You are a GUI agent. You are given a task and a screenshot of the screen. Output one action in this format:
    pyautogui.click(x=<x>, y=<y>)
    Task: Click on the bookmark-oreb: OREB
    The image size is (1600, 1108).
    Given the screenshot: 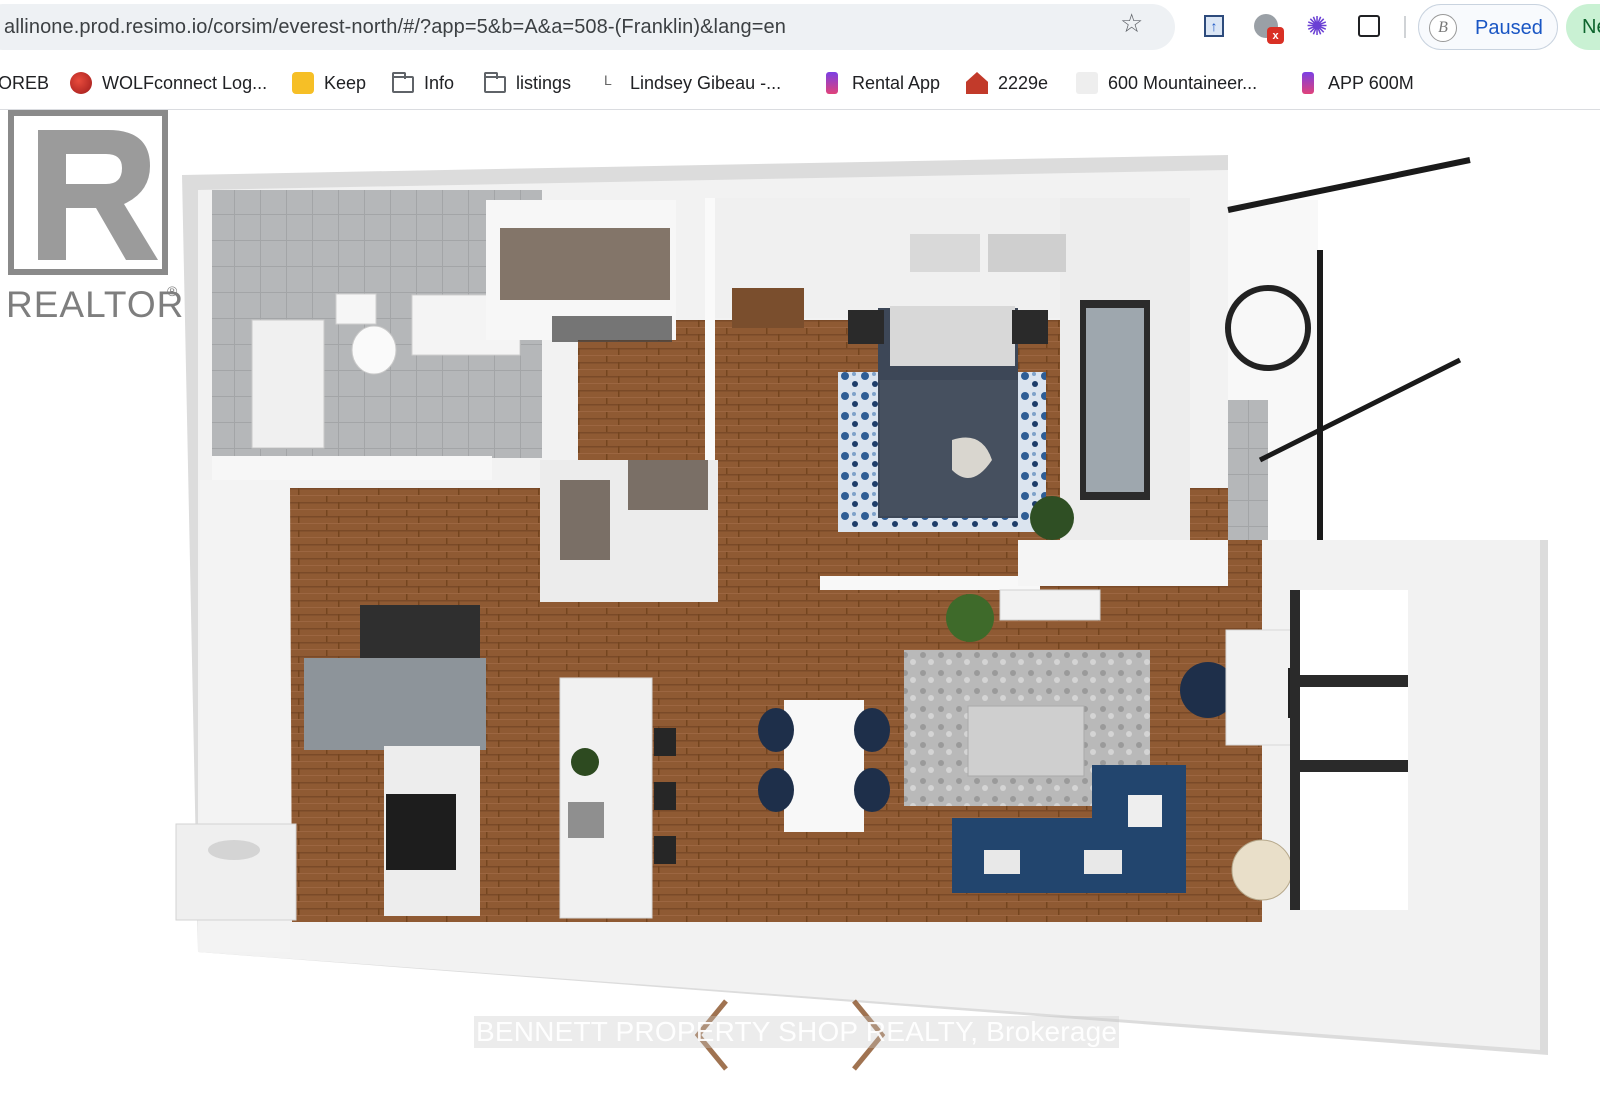 What is the action you would take?
    pyautogui.click(x=24, y=83)
    